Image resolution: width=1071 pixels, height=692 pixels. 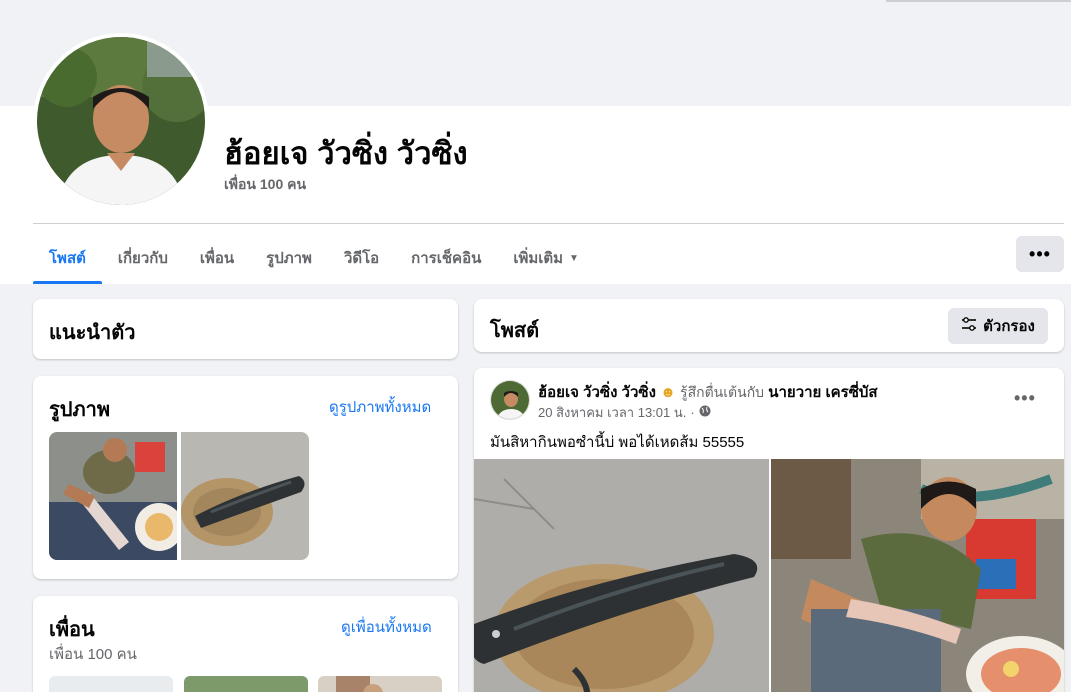 What do you see at coordinates (121, 121) in the screenshot?
I see `profile-avatar` at bounding box center [121, 121].